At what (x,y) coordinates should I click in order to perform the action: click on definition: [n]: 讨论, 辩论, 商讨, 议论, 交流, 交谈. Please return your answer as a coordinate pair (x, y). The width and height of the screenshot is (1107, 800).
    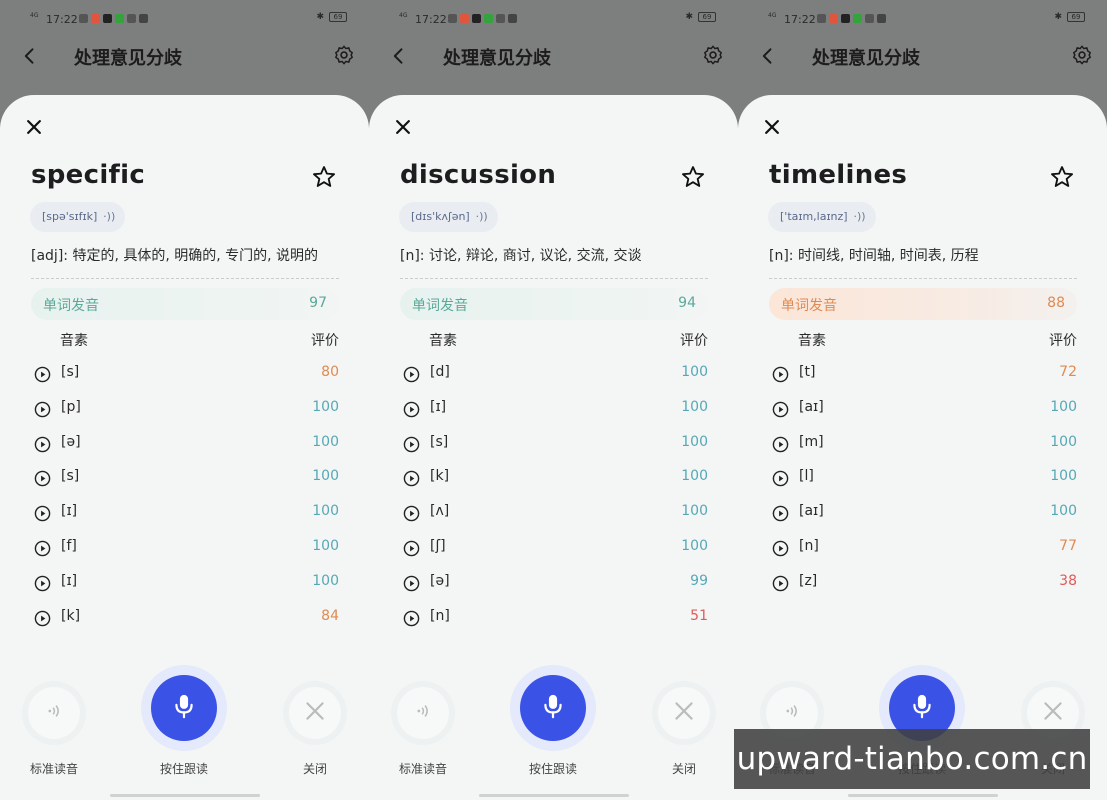
    Looking at the image, I should click on (521, 256).